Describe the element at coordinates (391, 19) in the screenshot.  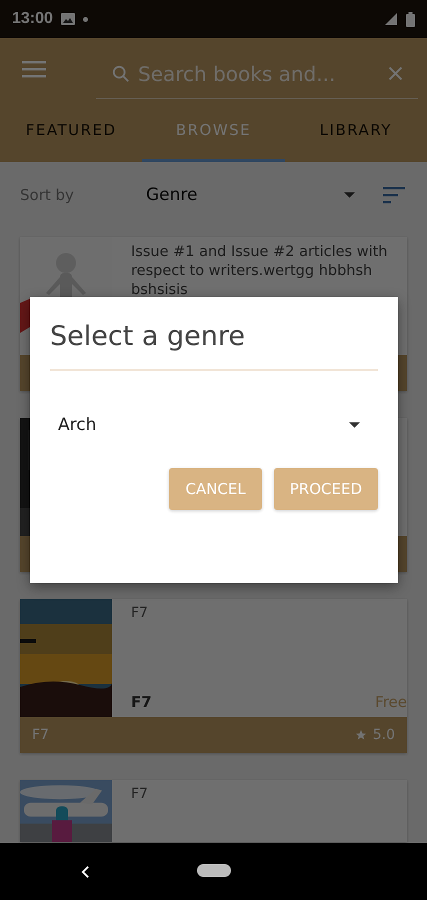
I see `signal-icon` at that location.